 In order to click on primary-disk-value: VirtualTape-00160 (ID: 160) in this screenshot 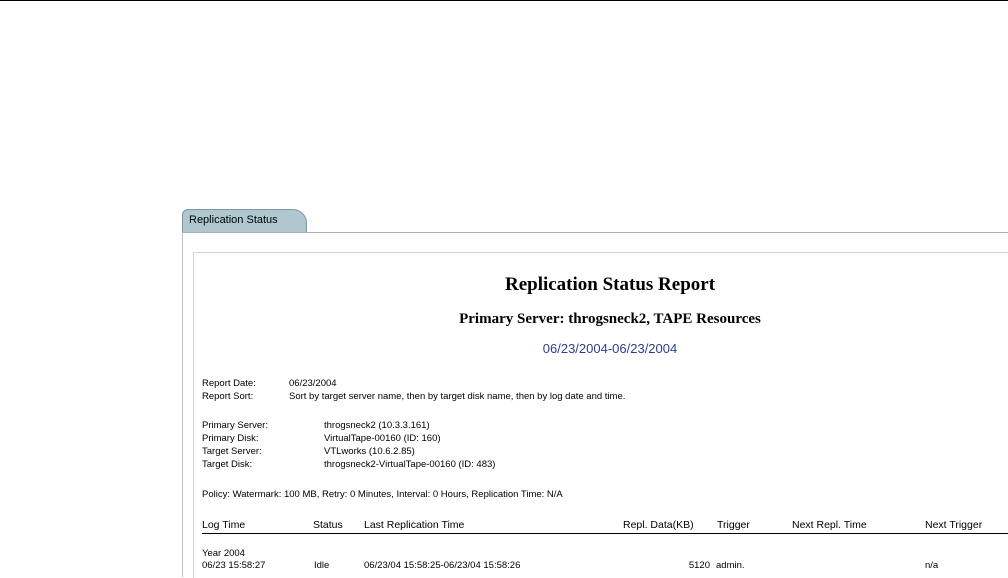, I will do `click(382, 438)`.